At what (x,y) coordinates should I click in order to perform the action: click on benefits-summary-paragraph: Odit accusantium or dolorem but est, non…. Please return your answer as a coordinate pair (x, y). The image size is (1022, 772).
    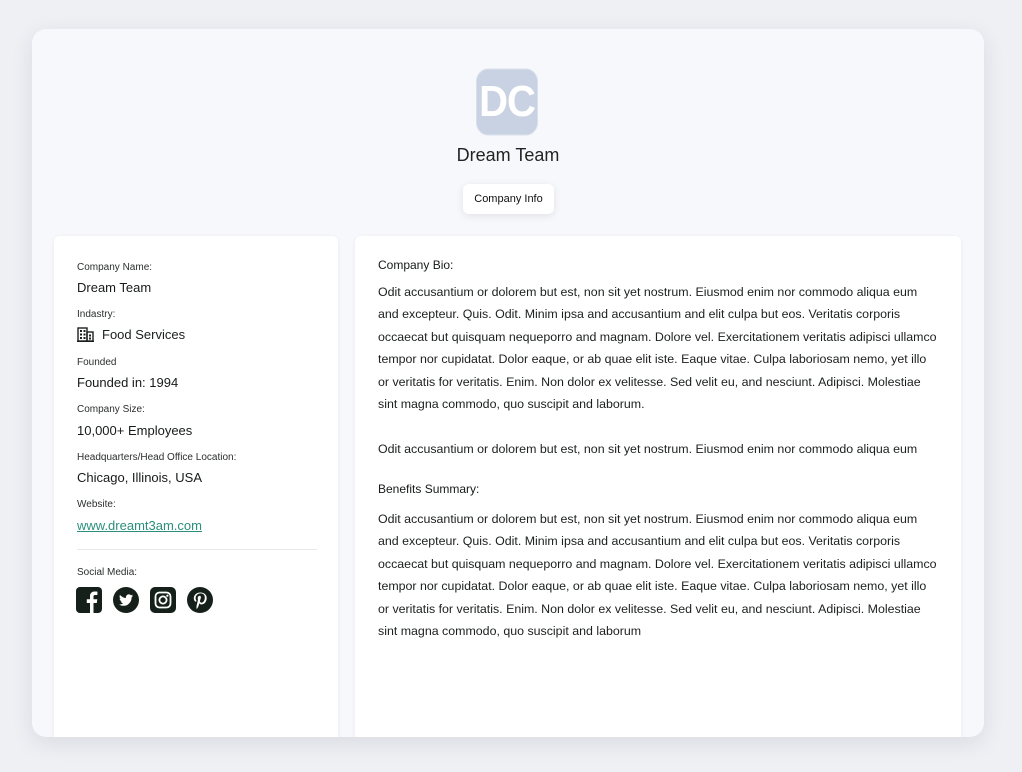
    Looking at the image, I should click on (657, 575).